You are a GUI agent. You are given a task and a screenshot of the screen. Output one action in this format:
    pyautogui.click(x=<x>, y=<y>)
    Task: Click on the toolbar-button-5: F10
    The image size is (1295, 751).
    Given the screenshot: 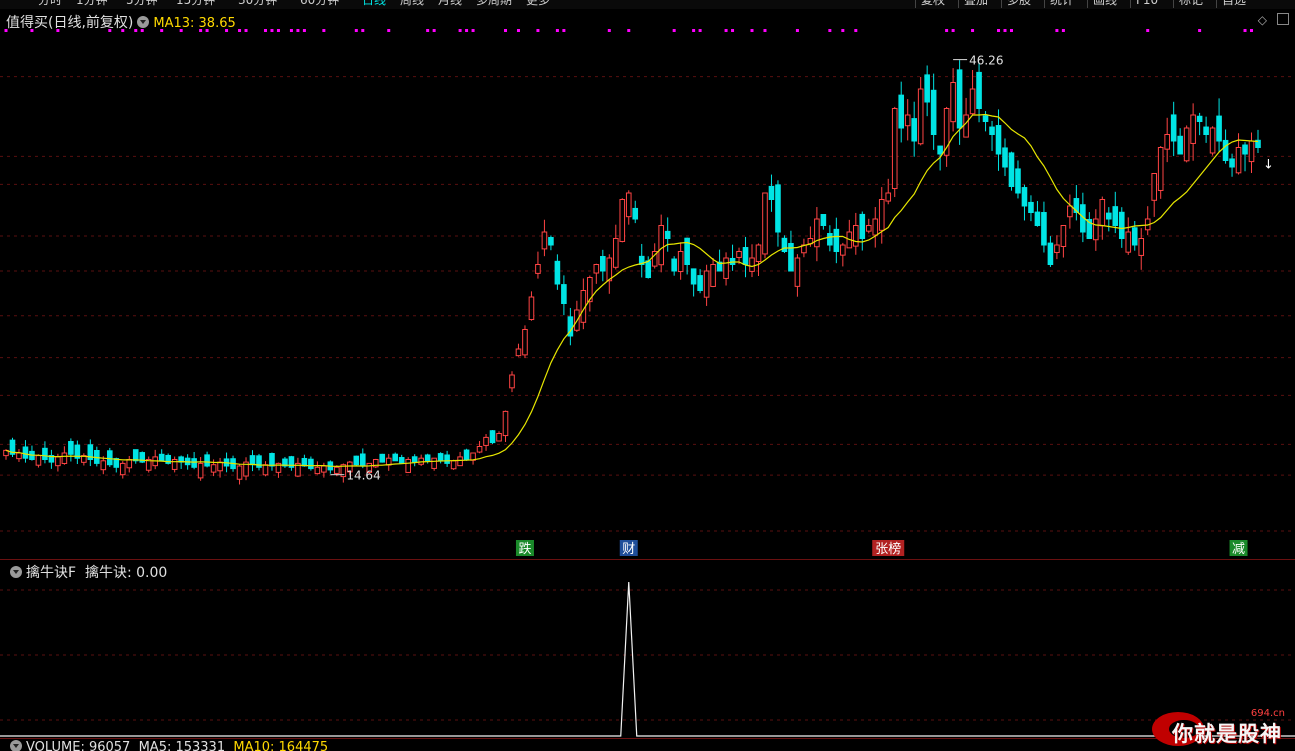 What is the action you would take?
    pyautogui.click(x=1146, y=4)
    